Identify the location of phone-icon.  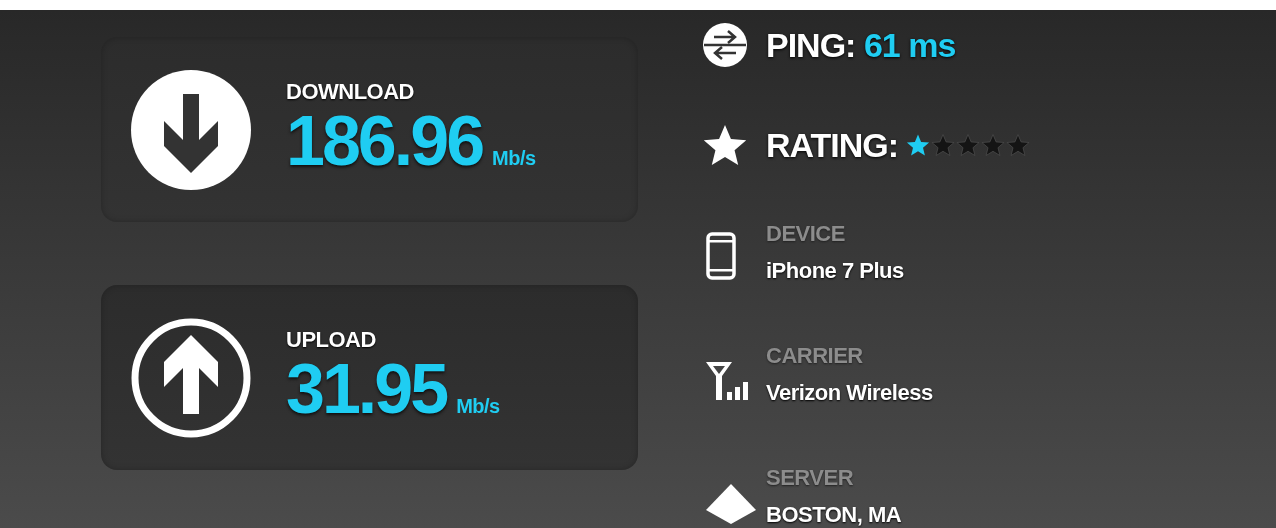
(721, 256).